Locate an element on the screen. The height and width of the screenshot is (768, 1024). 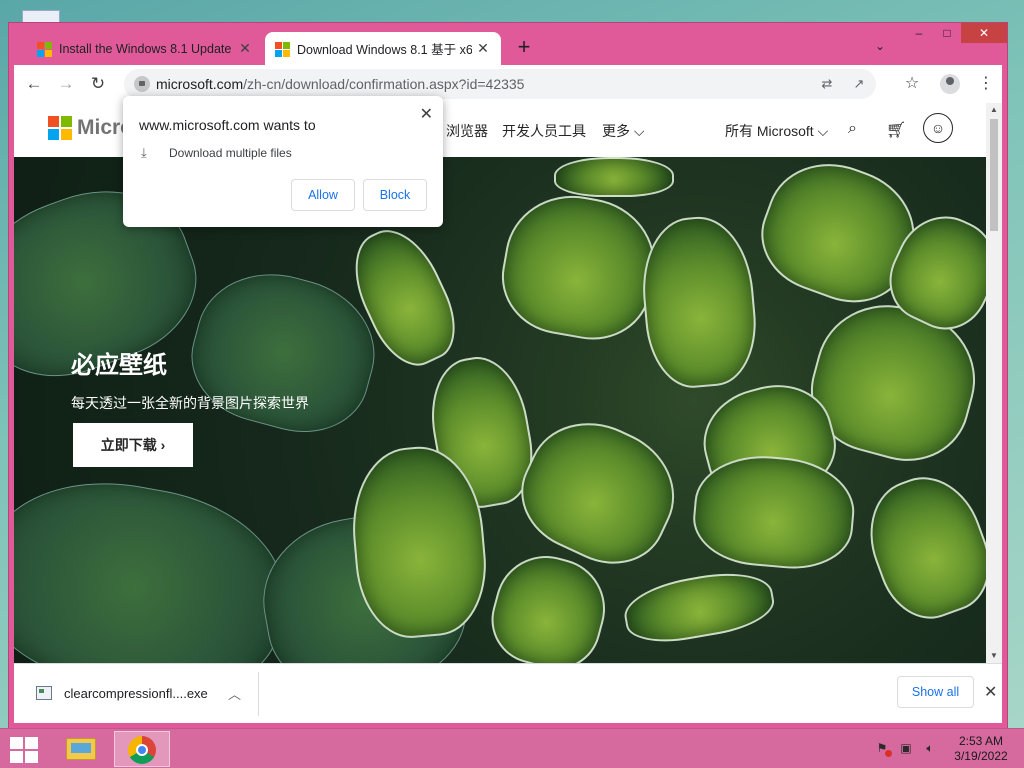
taskbar-chrome is located at coordinates (142, 749).